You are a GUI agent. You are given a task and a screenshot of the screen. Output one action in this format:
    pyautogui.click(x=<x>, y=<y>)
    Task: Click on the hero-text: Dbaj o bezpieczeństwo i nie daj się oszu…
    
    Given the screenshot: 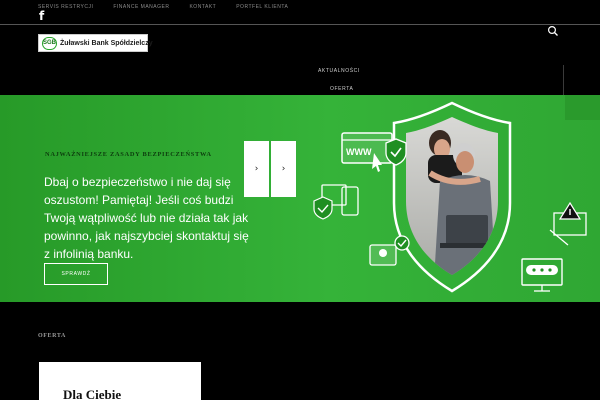 What is the action you would take?
    pyautogui.click(x=146, y=218)
    